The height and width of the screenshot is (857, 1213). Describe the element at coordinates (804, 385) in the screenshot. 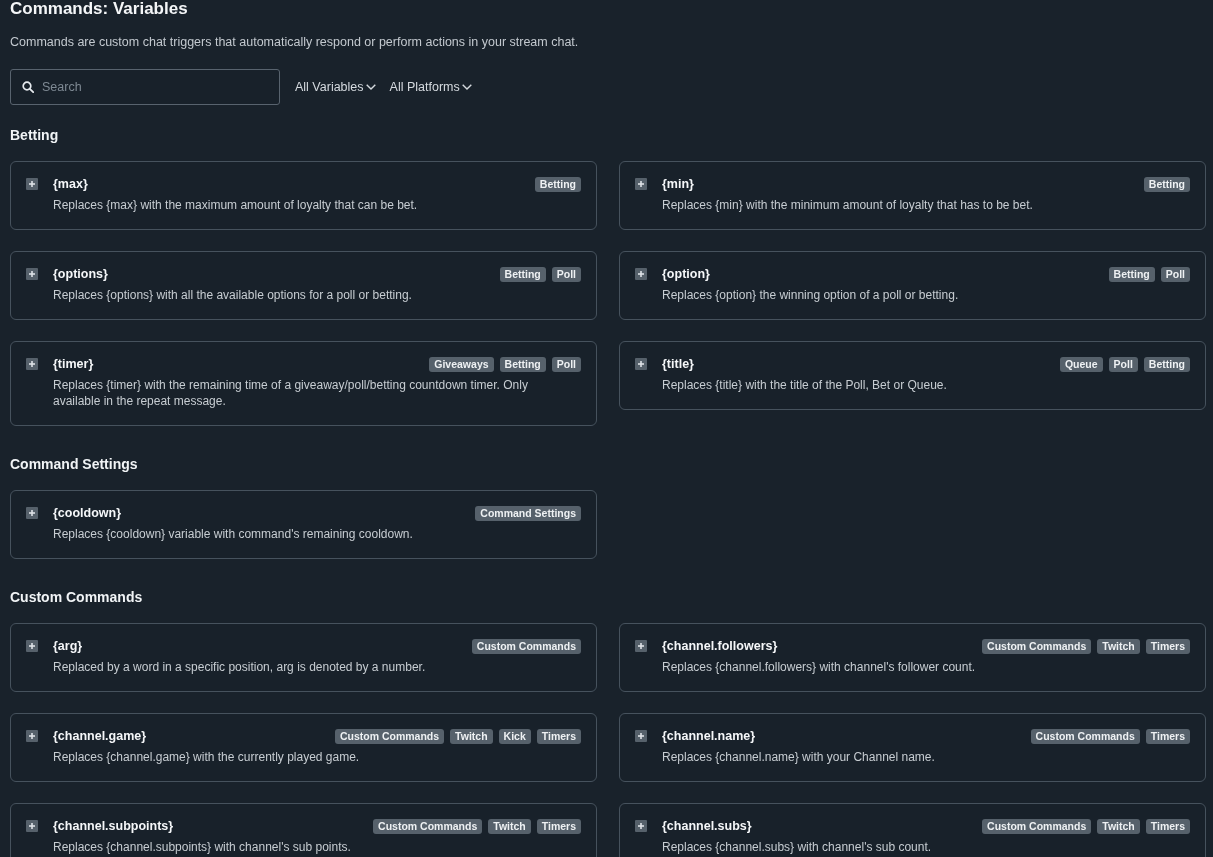

I see `variable-description: Replaces {title} with the title of the Poll, Bet or Queue.` at that location.